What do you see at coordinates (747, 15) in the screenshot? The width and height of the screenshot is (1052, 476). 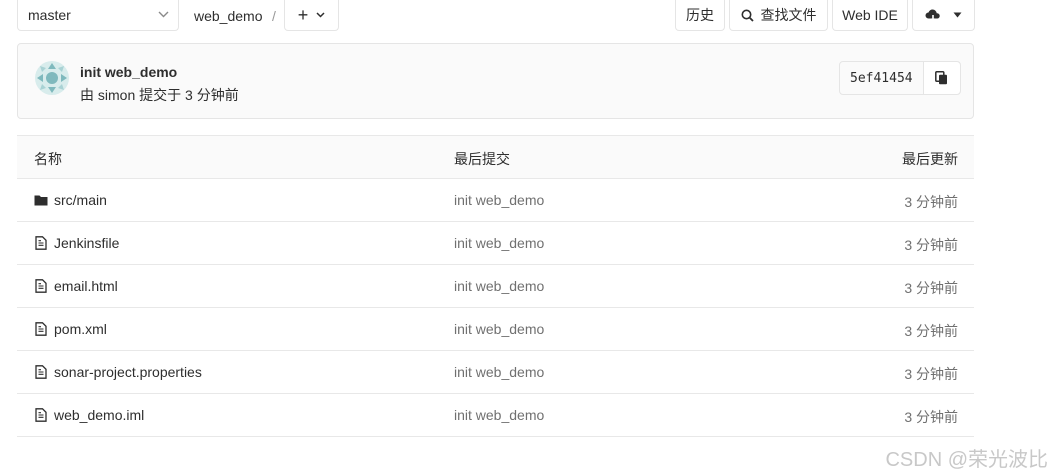 I see `search-icon` at bounding box center [747, 15].